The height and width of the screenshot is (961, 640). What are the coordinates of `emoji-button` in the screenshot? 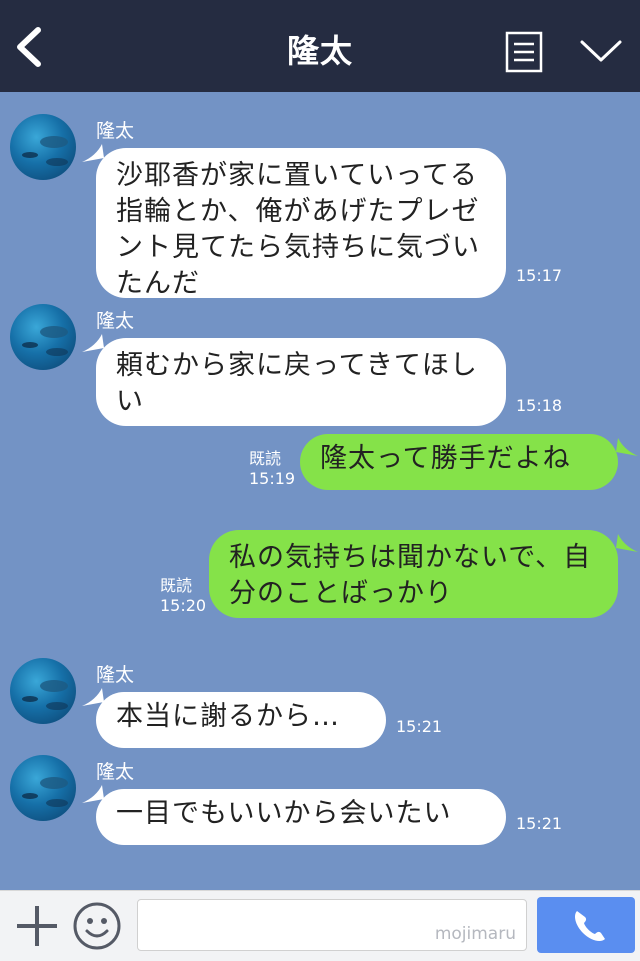 It's located at (97, 926).